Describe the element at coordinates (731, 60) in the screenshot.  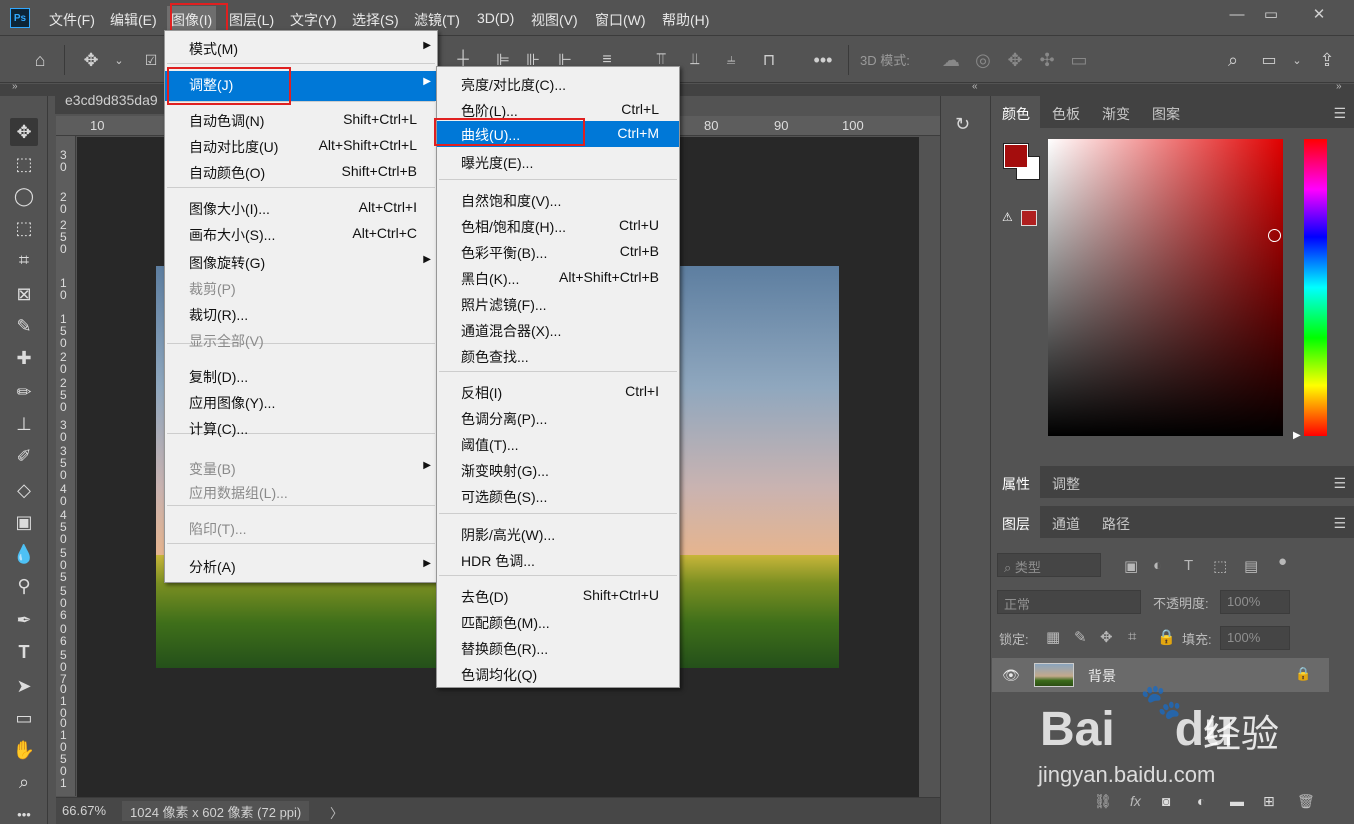
I see `align-bottom-icon: ⫨` at that location.